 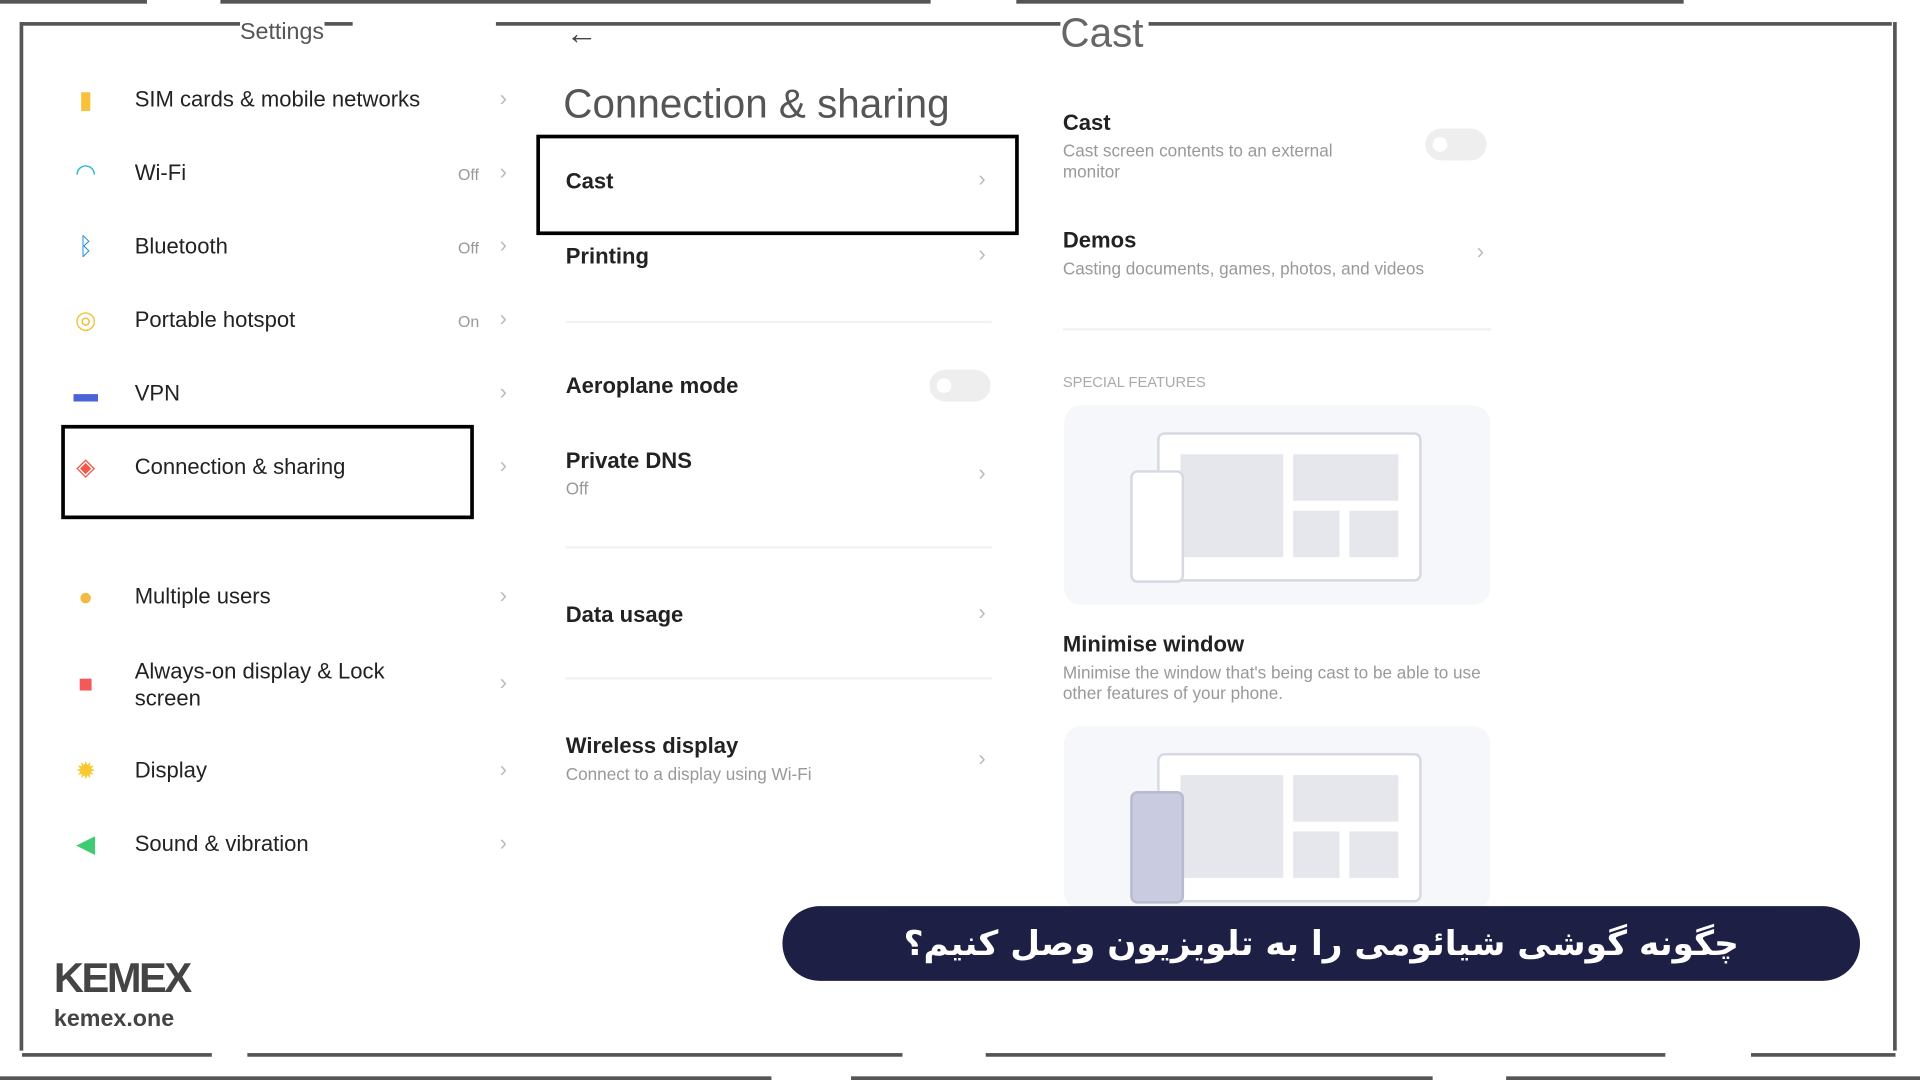 I want to click on sidebar-item-label: Display, so click(x=170, y=770).